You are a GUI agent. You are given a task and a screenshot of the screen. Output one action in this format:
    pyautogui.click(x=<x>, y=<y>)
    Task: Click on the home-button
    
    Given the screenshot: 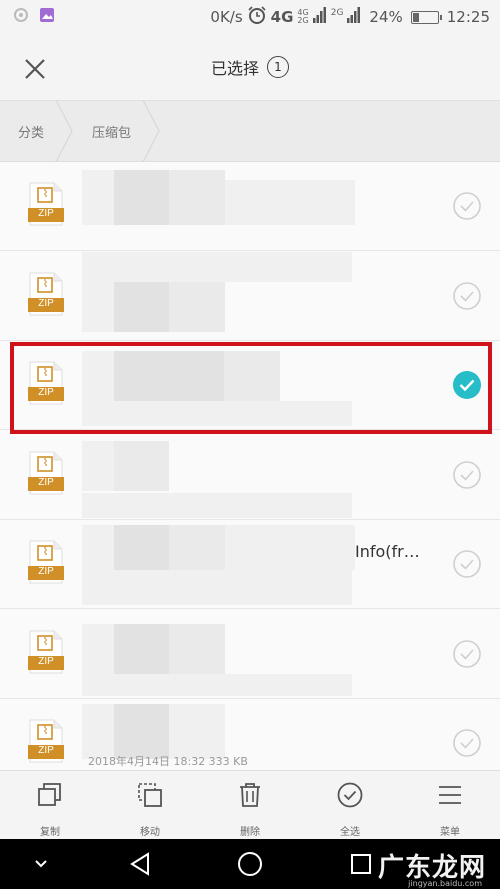 What is the action you would take?
    pyautogui.click(x=250, y=864)
    